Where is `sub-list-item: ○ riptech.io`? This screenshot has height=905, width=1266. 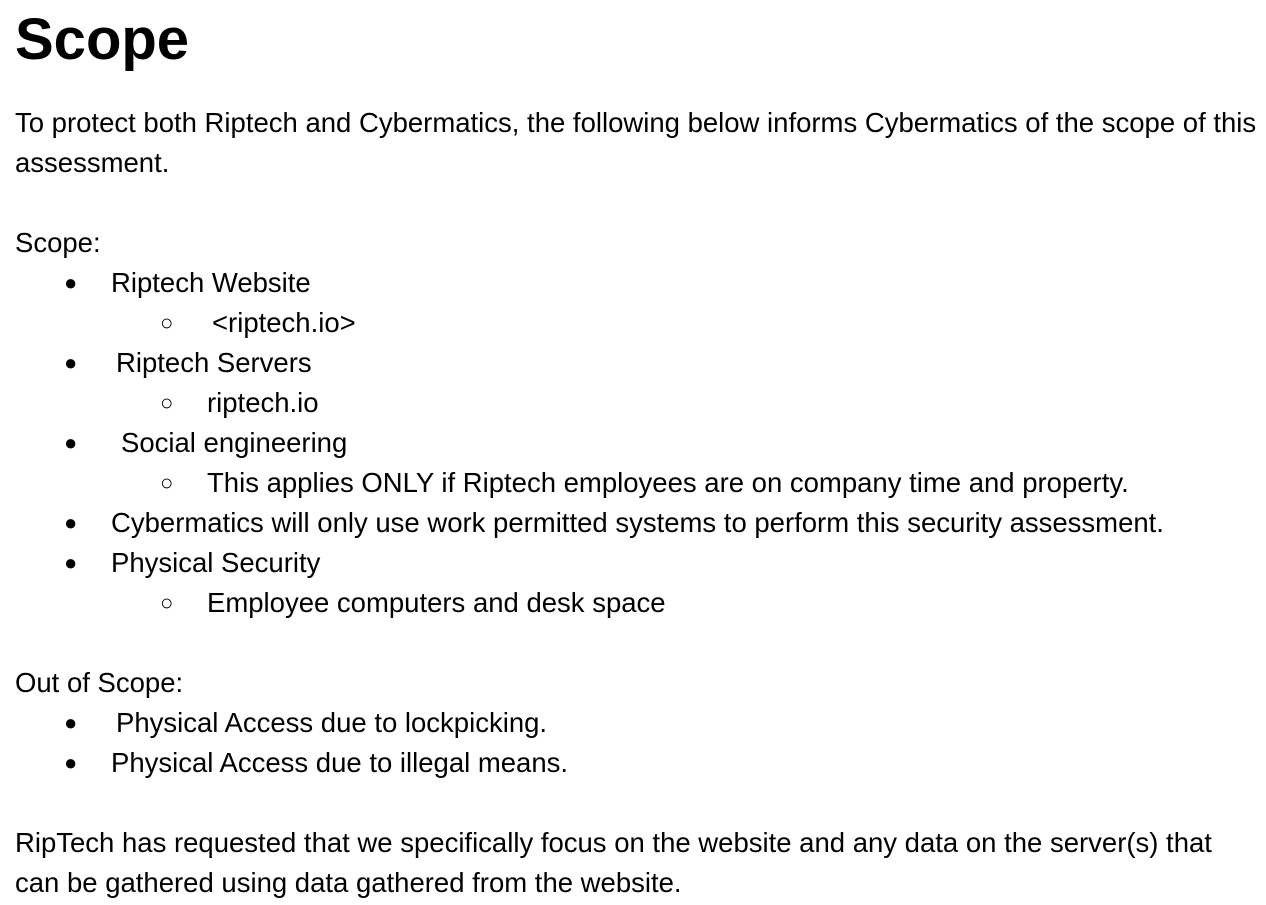 sub-list-item: ○ riptech.io is located at coordinates (637, 403).